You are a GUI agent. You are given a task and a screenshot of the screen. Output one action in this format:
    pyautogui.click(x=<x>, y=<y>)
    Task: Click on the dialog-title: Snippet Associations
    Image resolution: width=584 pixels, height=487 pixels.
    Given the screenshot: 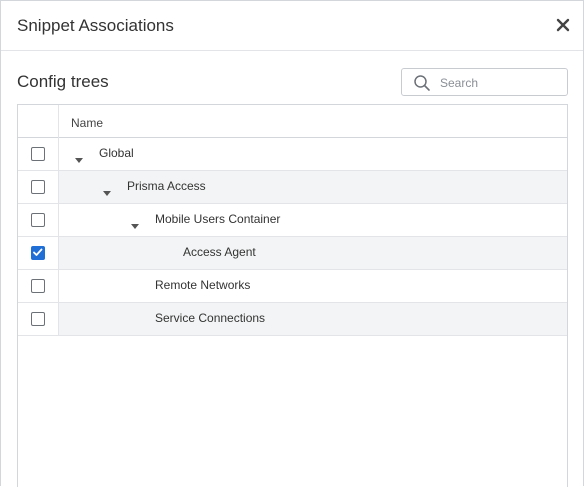 What is the action you would take?
    pyautogui.click(x=95, y=25)
    